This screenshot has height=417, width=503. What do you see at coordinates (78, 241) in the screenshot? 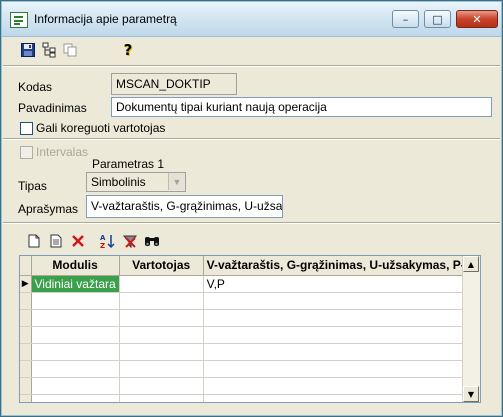
I see `delete-icon` at bounding box center [78, 241].